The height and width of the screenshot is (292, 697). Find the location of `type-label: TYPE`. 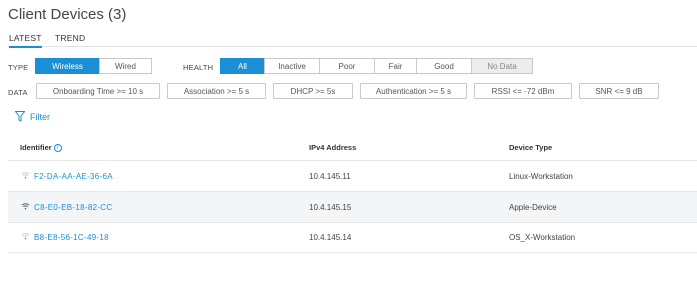

type-label: TYPE is located at coordinates (18, 67).